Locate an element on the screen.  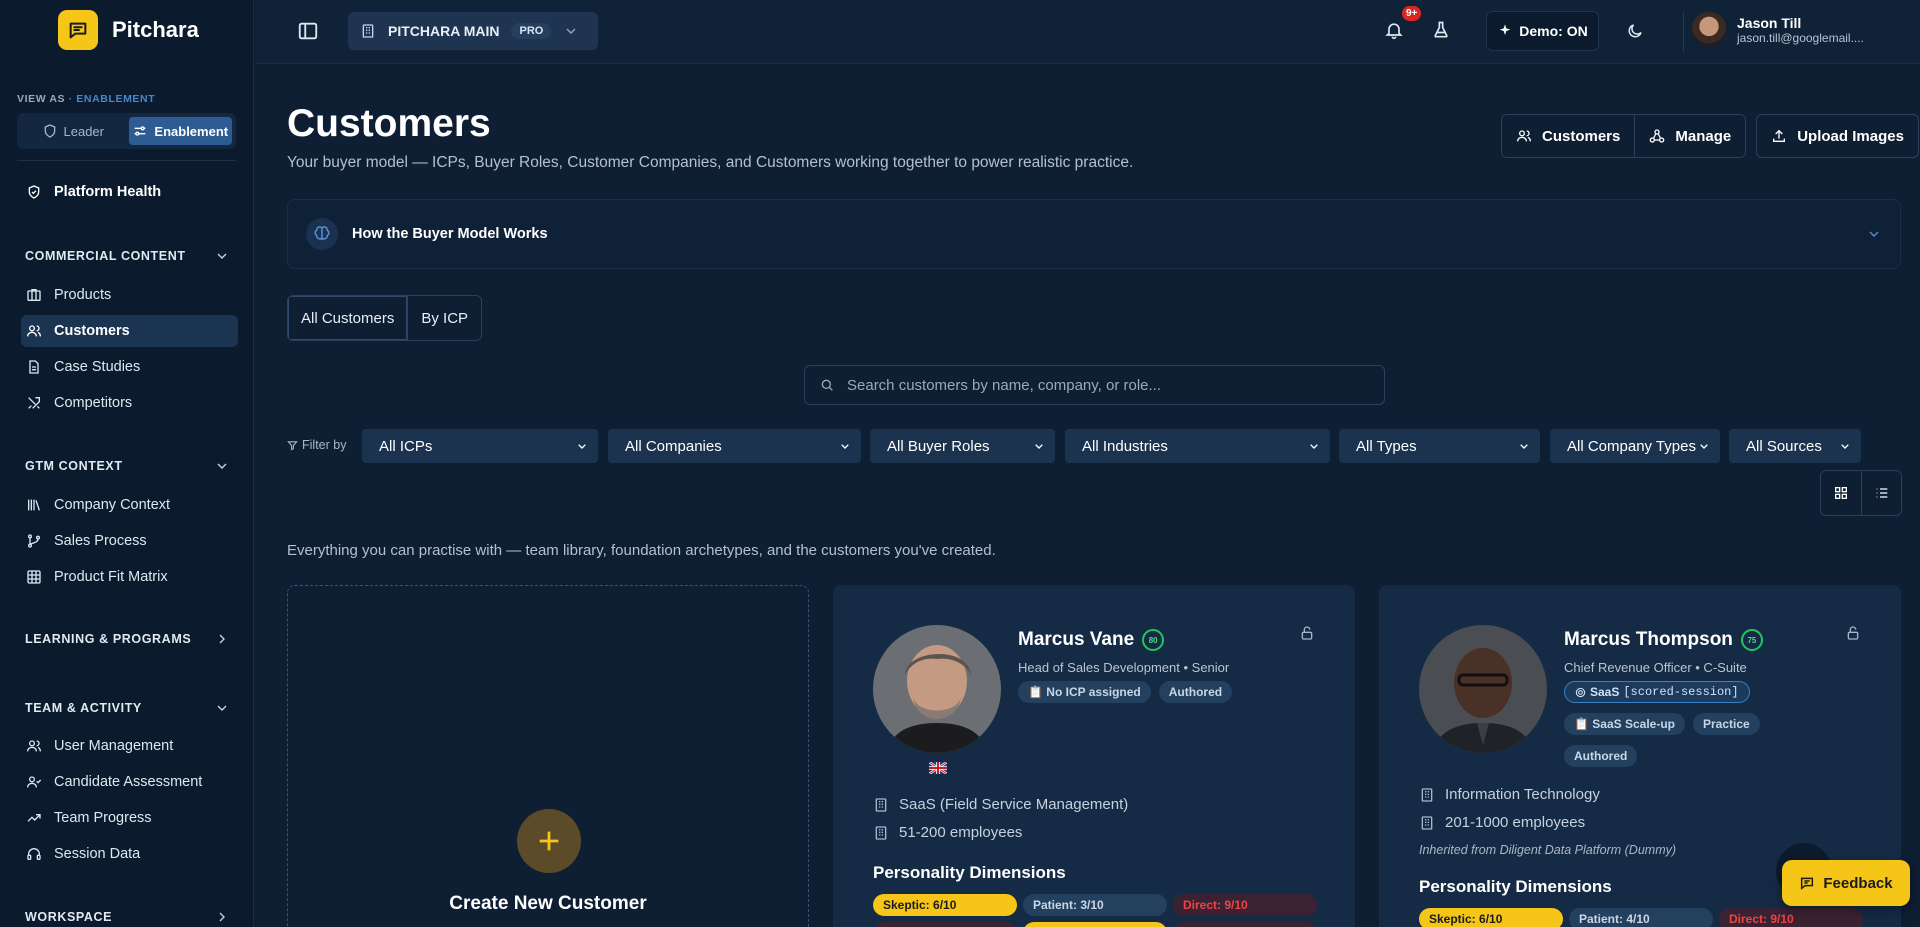
role-leader-button: Leader is located at coordinates (73, 131).